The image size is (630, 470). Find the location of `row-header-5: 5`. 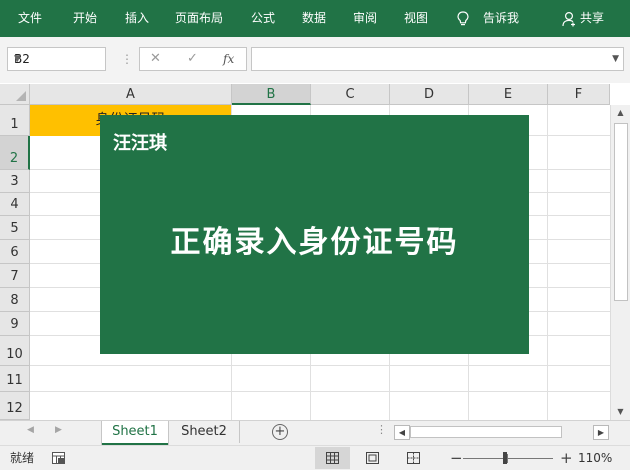

row-header-5: 5 is located at coordinates (15, 228).